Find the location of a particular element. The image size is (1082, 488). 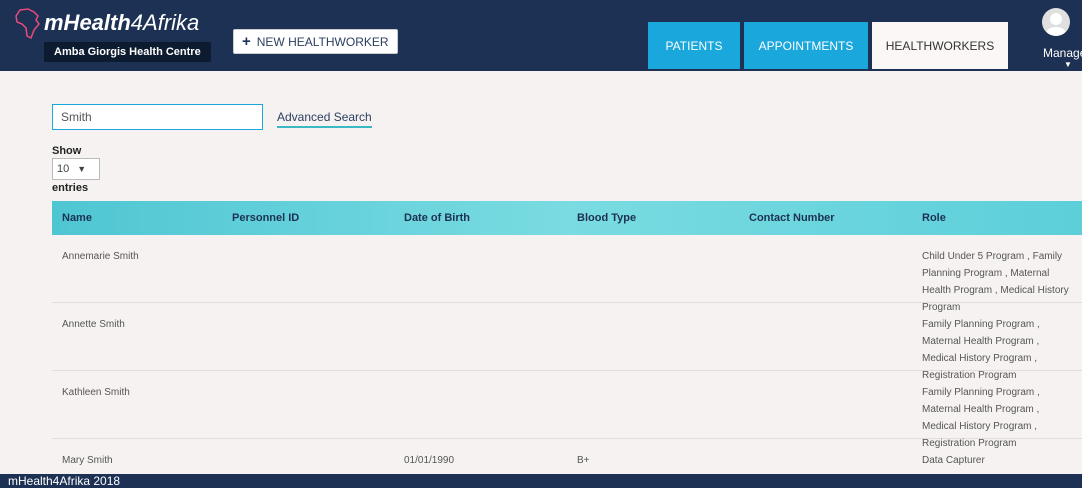

col-header-name: Name is located at coordinates (137, 218).